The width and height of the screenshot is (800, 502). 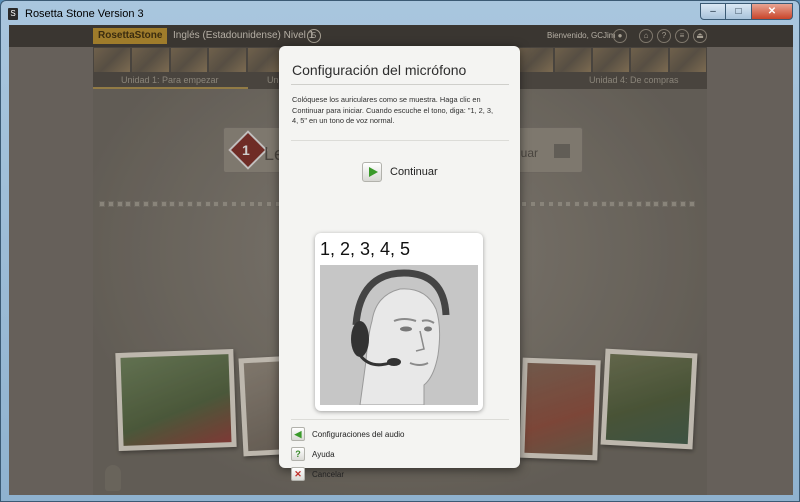 I want to click on maximize-button: □, so click(x=738, y=11).